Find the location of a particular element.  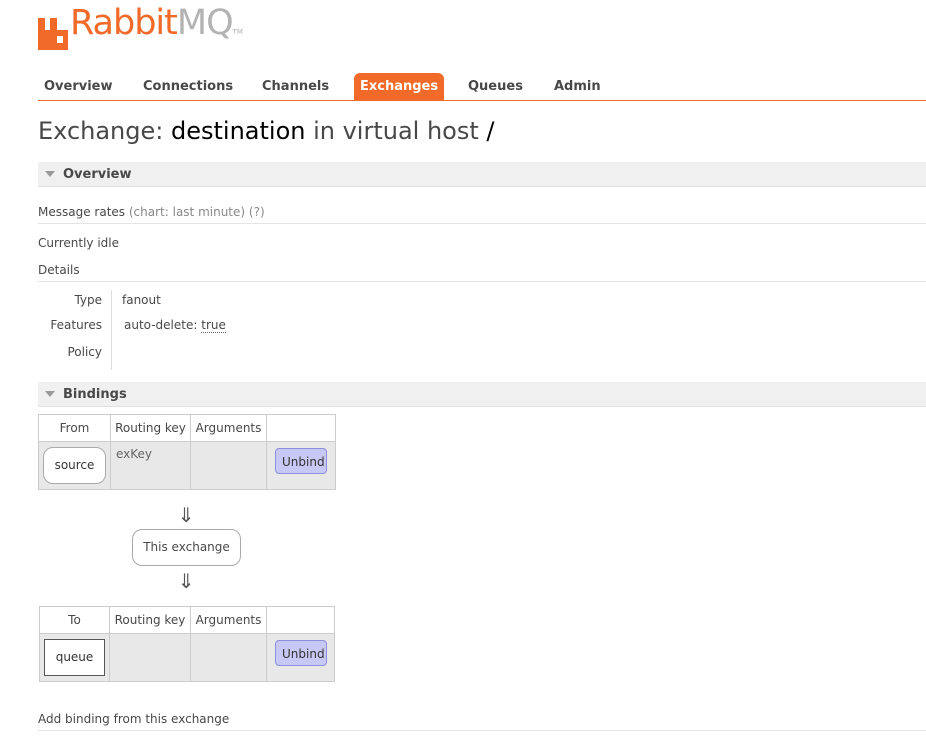

overview-section-title: Overview is located at coordinates (97, 174).